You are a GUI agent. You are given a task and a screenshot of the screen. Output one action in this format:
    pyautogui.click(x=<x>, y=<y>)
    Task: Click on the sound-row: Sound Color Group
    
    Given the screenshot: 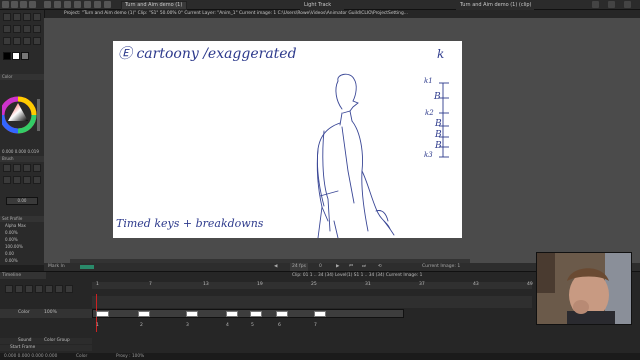 What is the action you would take?
    pyautogui.click(x=46, y=341)
    